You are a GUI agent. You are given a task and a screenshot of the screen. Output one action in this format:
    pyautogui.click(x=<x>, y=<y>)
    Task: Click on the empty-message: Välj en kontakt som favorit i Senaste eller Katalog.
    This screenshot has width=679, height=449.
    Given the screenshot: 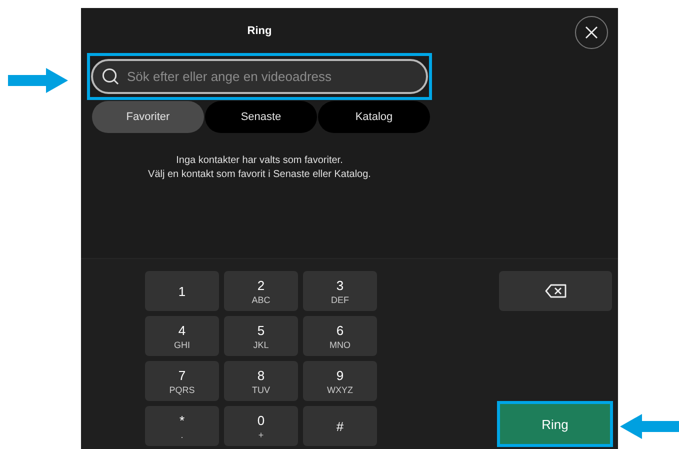 What is the action you would take?
    pyautogui.click(x=259, y=174)
    